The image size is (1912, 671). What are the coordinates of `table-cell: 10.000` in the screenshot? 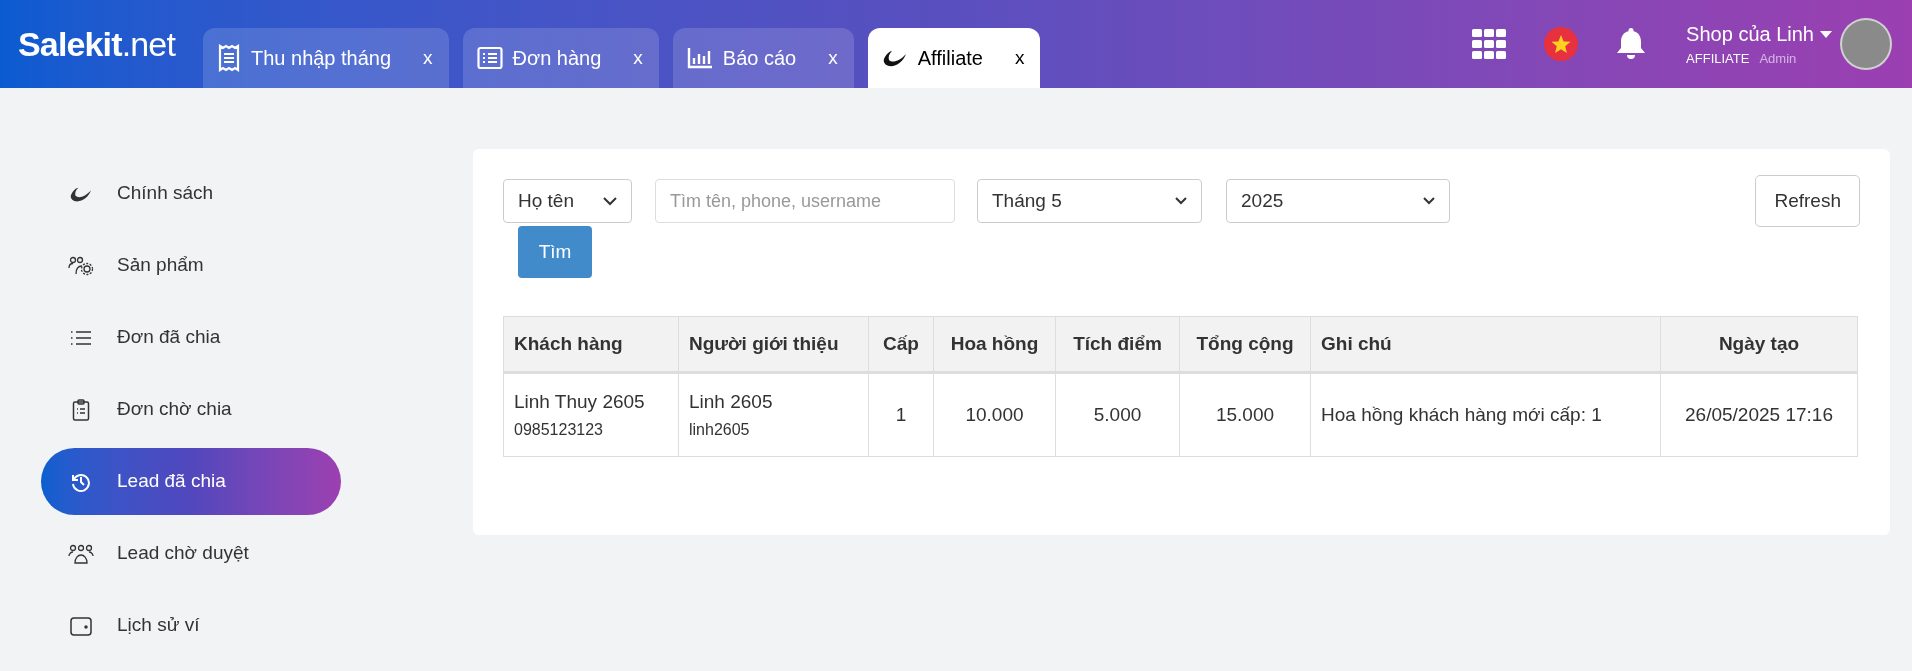 It's located at (994, 414).